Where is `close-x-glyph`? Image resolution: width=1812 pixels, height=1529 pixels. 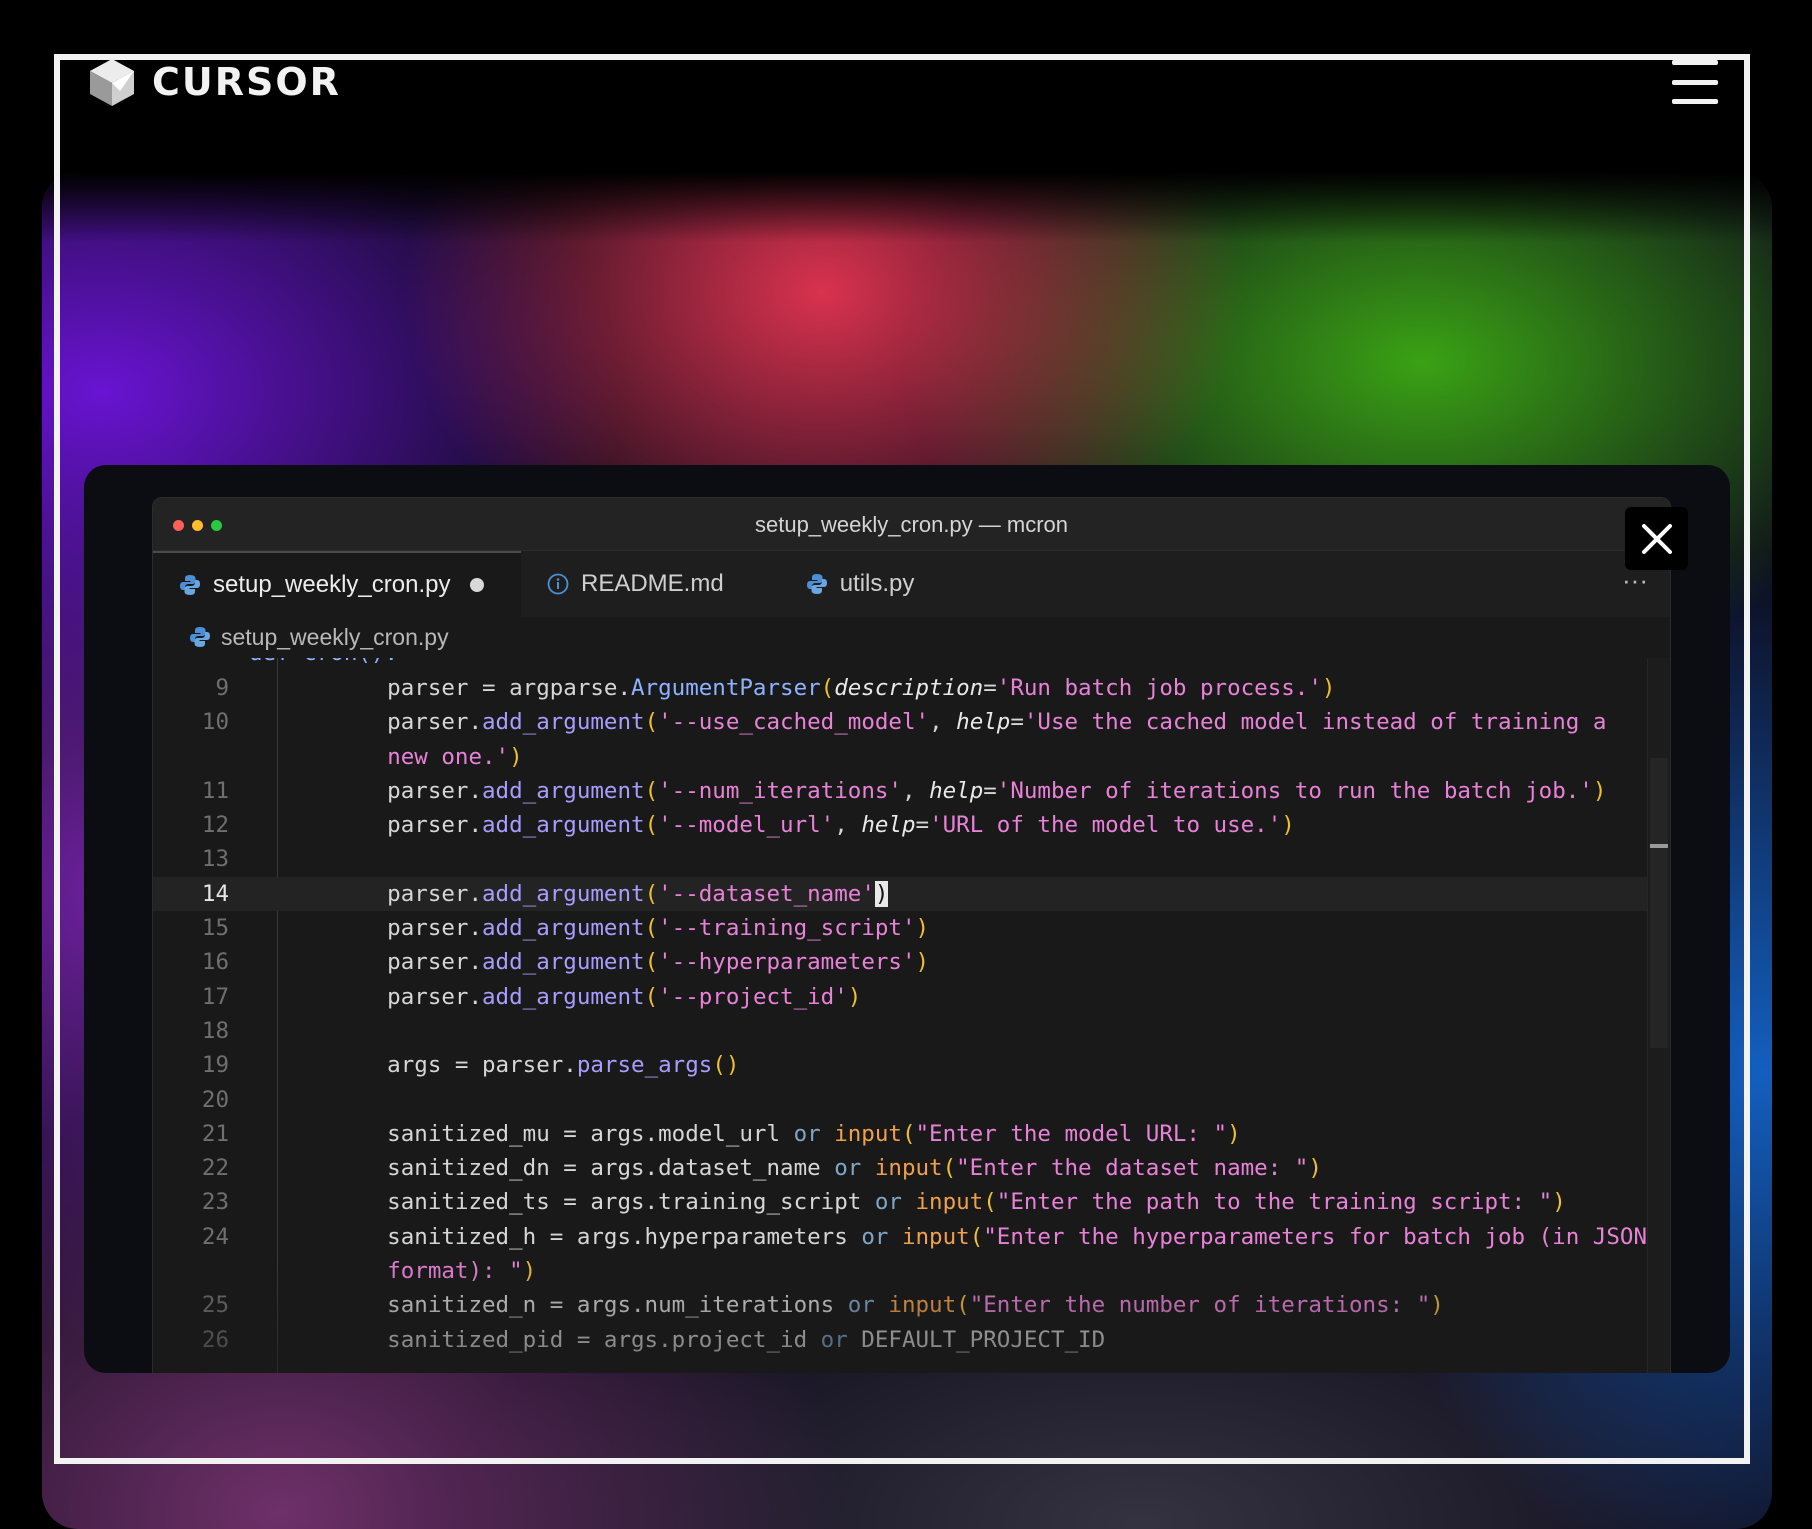 close-x-glyph is located at coordinates (1656, 538).